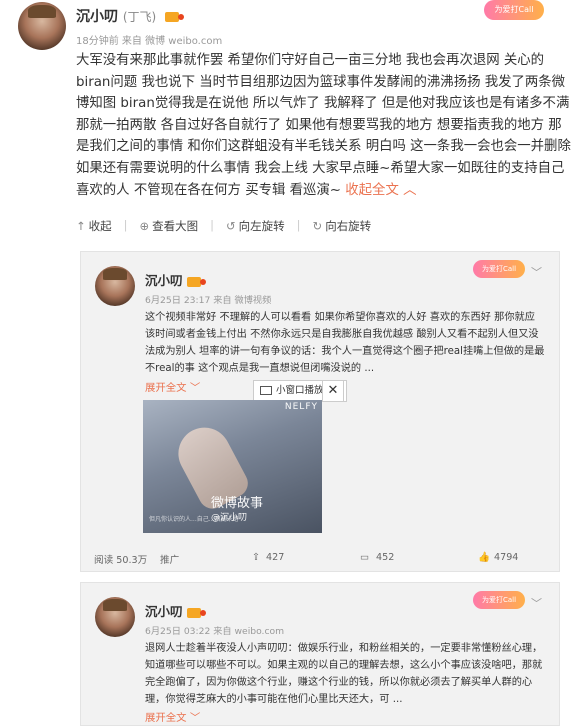 This screenshot has height=726, width=586. What do you see at coordinates (215, 631) in the screenshot?
I see `card-meta: 6月25日 03:22 来自 weibo.com` at bounding box center [215, 631].